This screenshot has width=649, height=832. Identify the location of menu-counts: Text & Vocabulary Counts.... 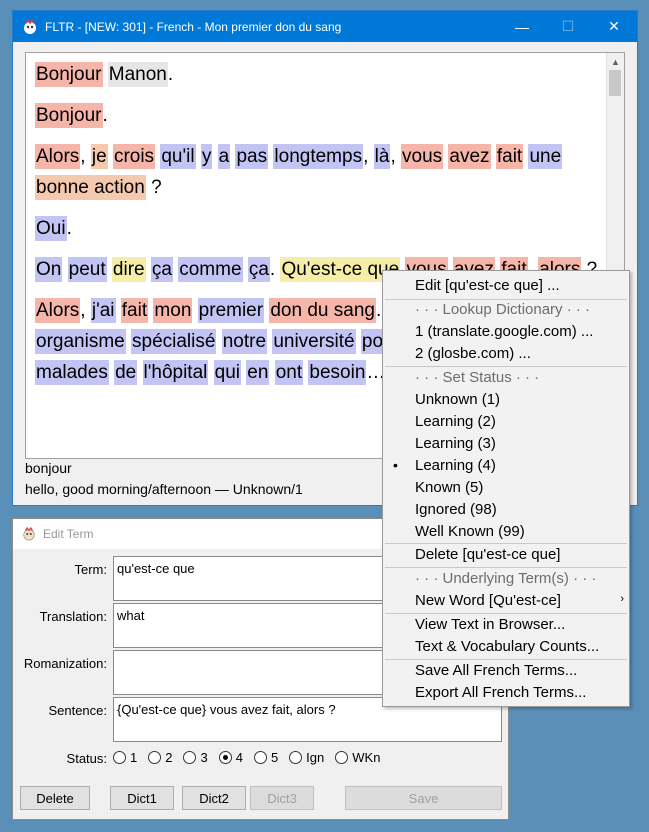
(507, 646).